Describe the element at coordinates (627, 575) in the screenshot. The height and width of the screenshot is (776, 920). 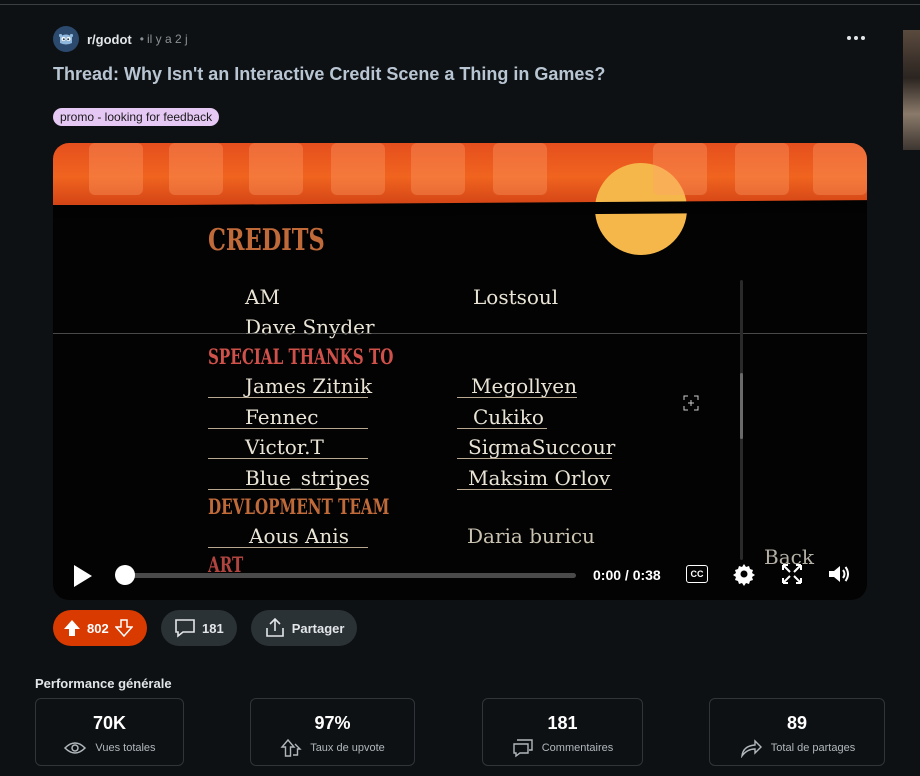
I see `time-display: 0:00 / 0:38` at that location.